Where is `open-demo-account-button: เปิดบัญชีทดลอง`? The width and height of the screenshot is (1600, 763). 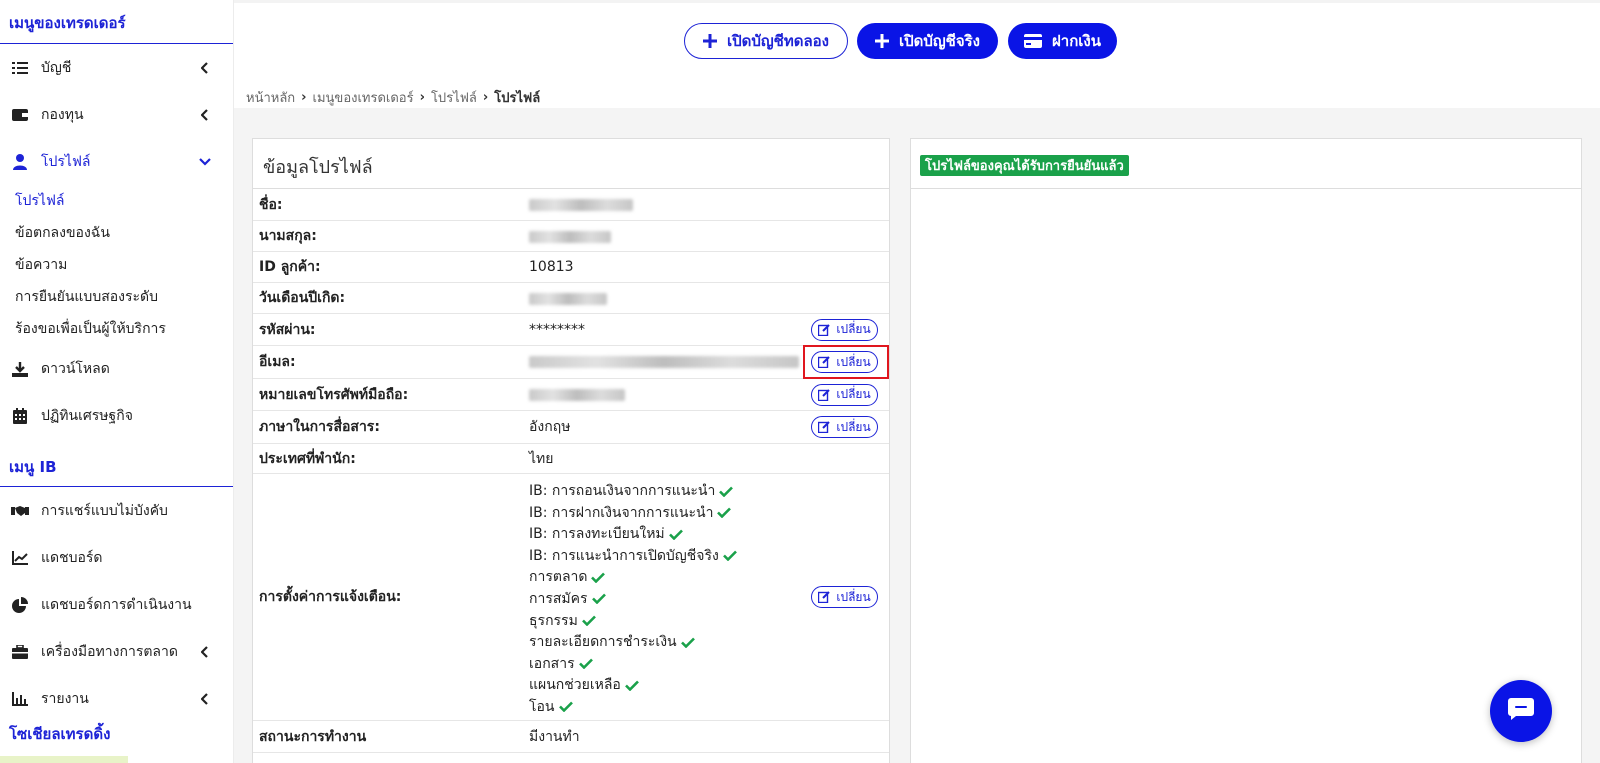 open-demo-account-button: เปิดบัญชีทดลอง is located at coordinates (766, 41).